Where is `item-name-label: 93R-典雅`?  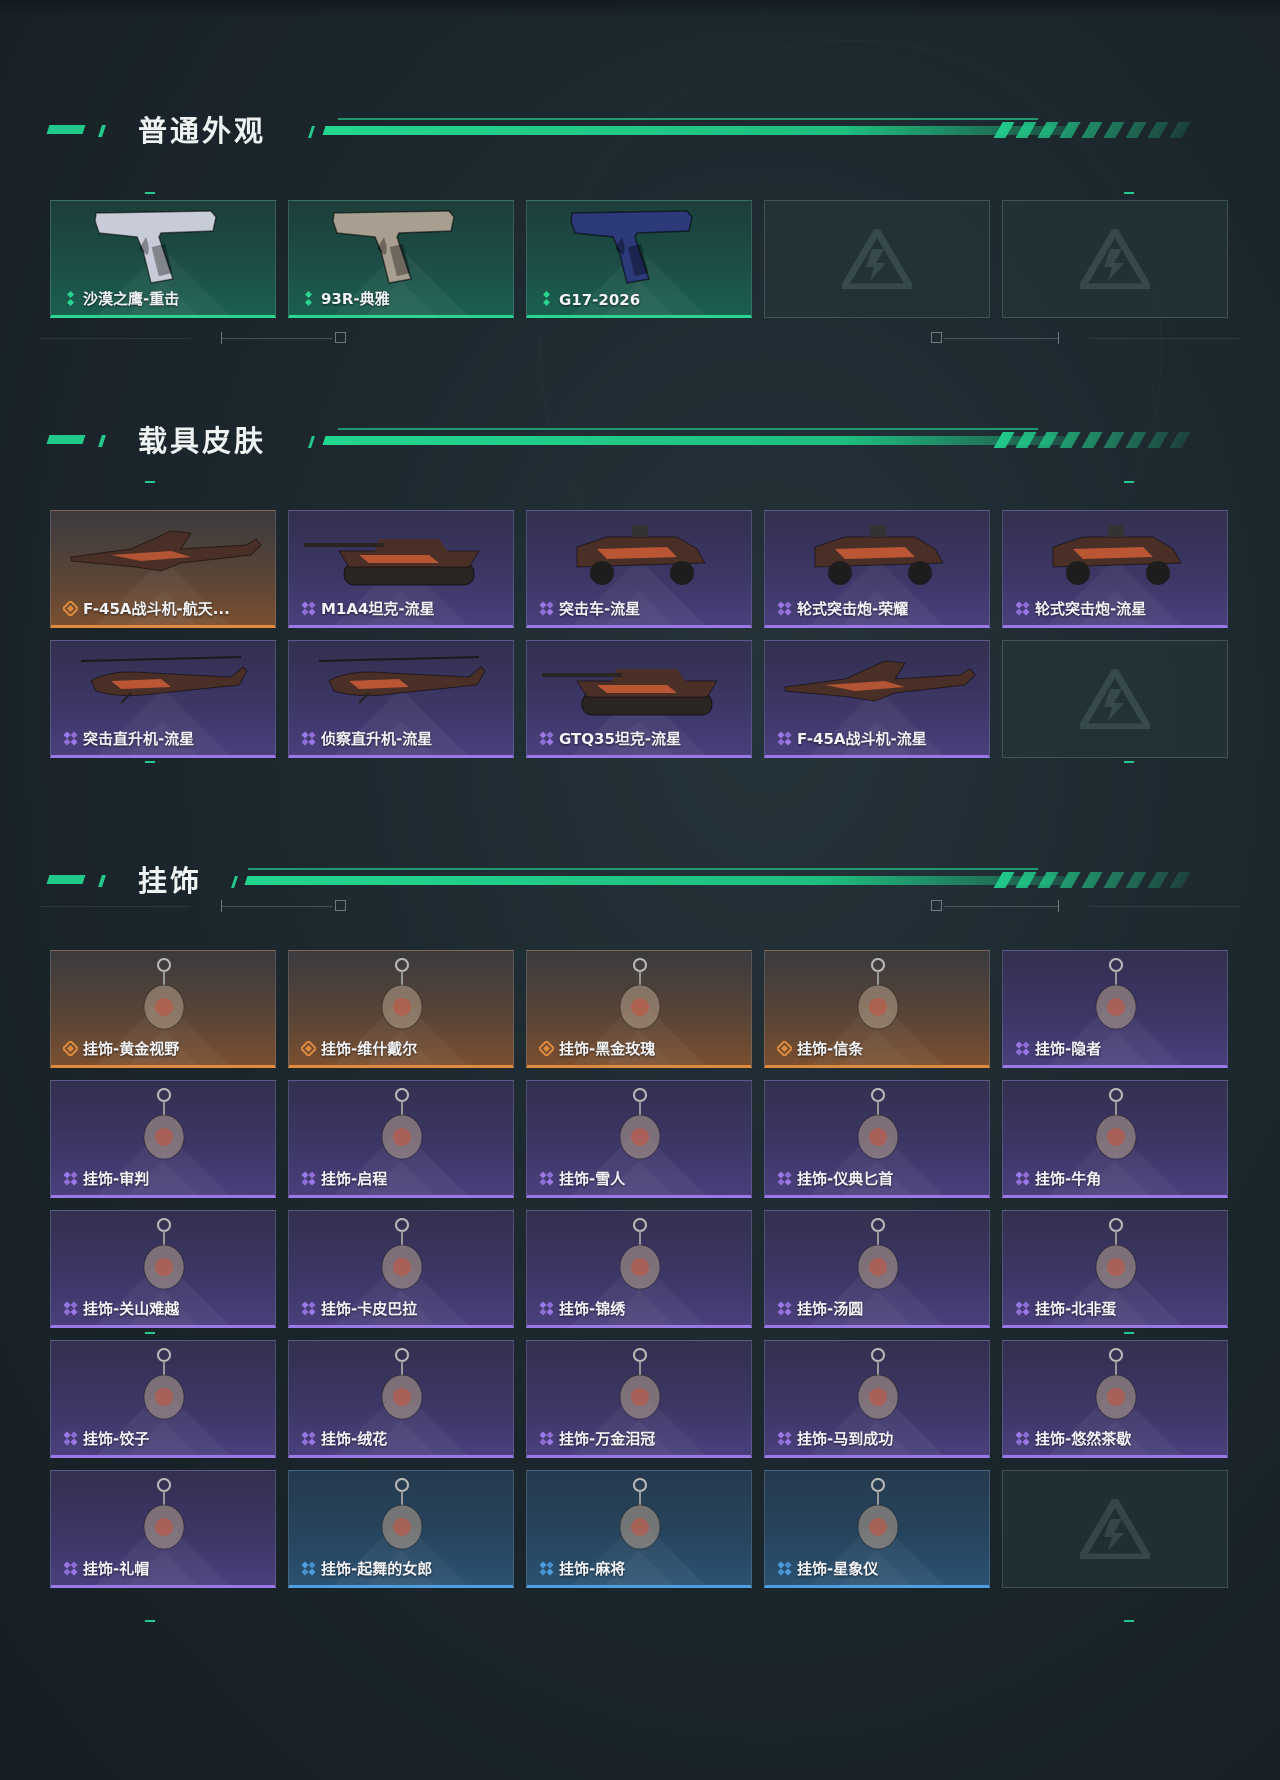 item-name-label: 93R-典雅 is located at coordinates (355, 299).